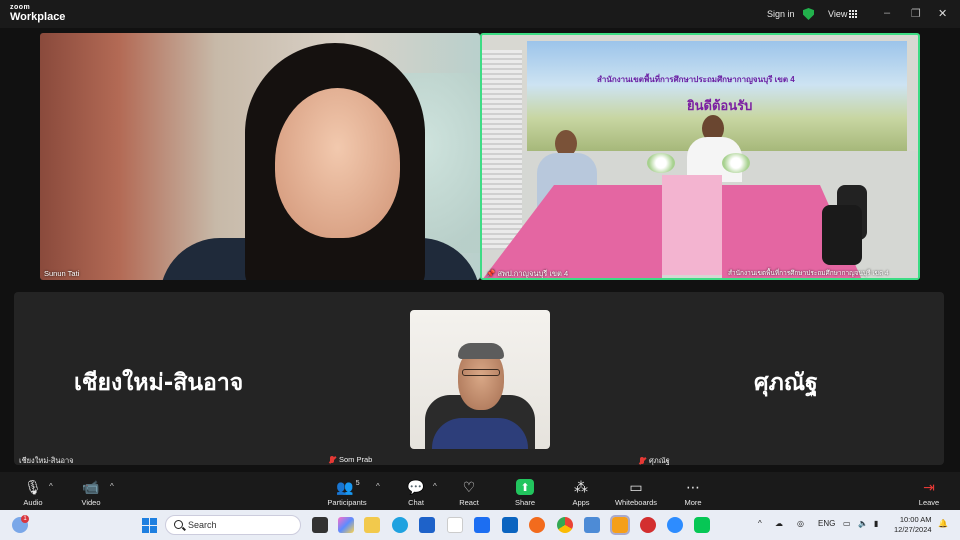 This screenshot has height=540, width=960. What do you see at coordinates (943, 523) in the screenshot?
I see `notifications-icon: 🔔` at bounding box center [943, 523].